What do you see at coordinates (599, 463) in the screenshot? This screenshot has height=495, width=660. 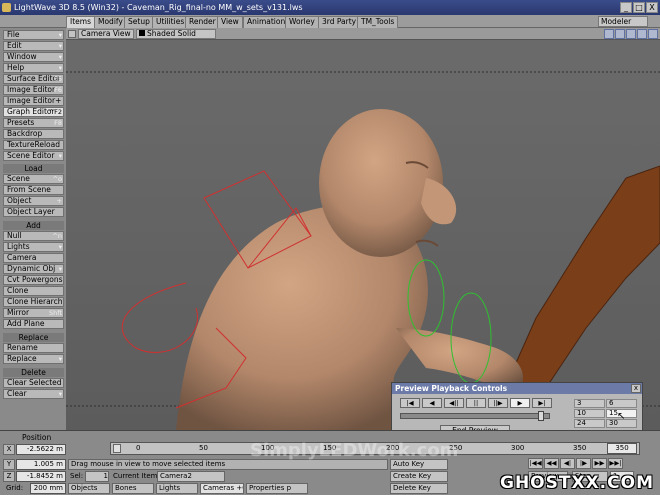 I see `next-key-button: ▶▶` at bounding box center [599, 463].